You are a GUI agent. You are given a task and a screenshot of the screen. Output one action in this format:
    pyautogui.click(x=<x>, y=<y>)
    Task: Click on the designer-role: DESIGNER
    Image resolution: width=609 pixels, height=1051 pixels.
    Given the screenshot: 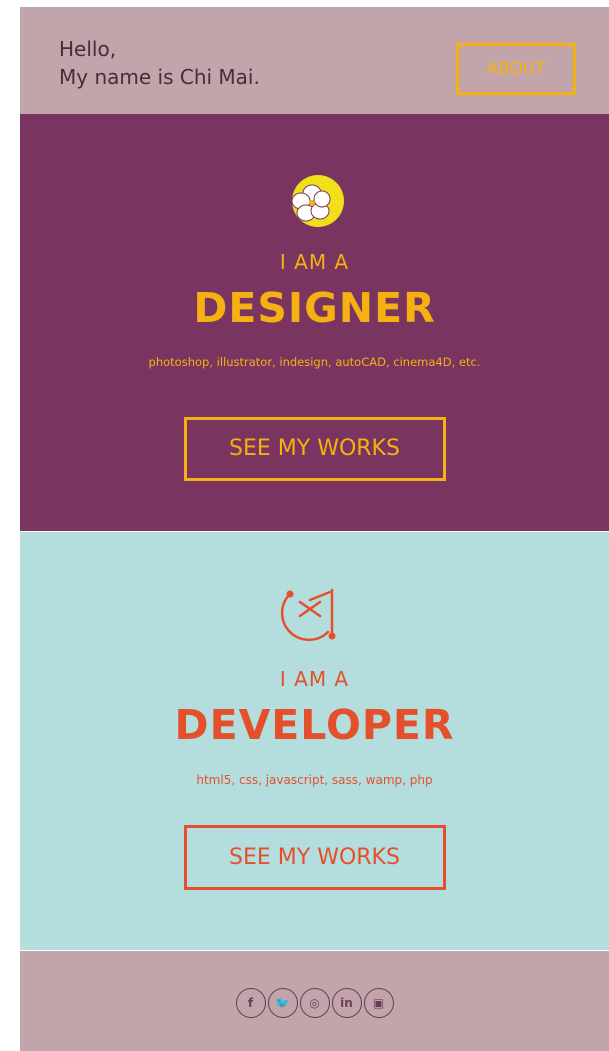 What is the action you would take?
    pyautogui.click(x=314, y=308)
    